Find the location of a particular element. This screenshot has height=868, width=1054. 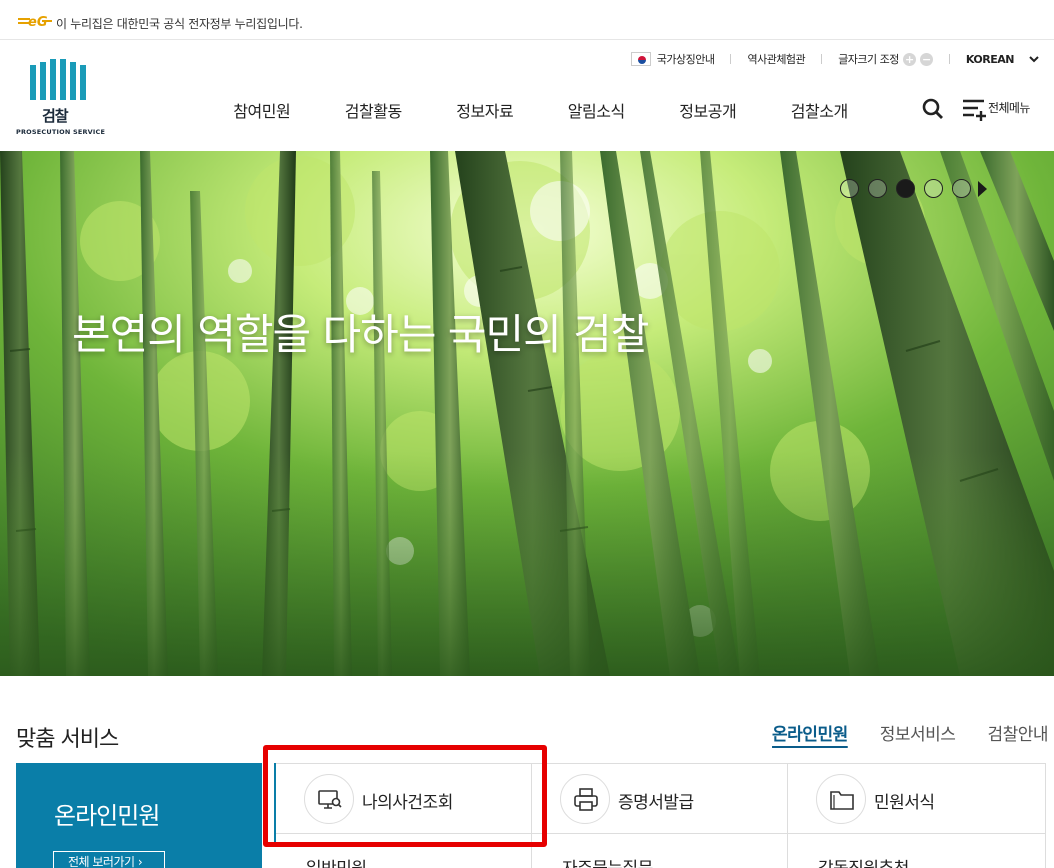

font-increase-button: + is located at coordinates (909, 59).